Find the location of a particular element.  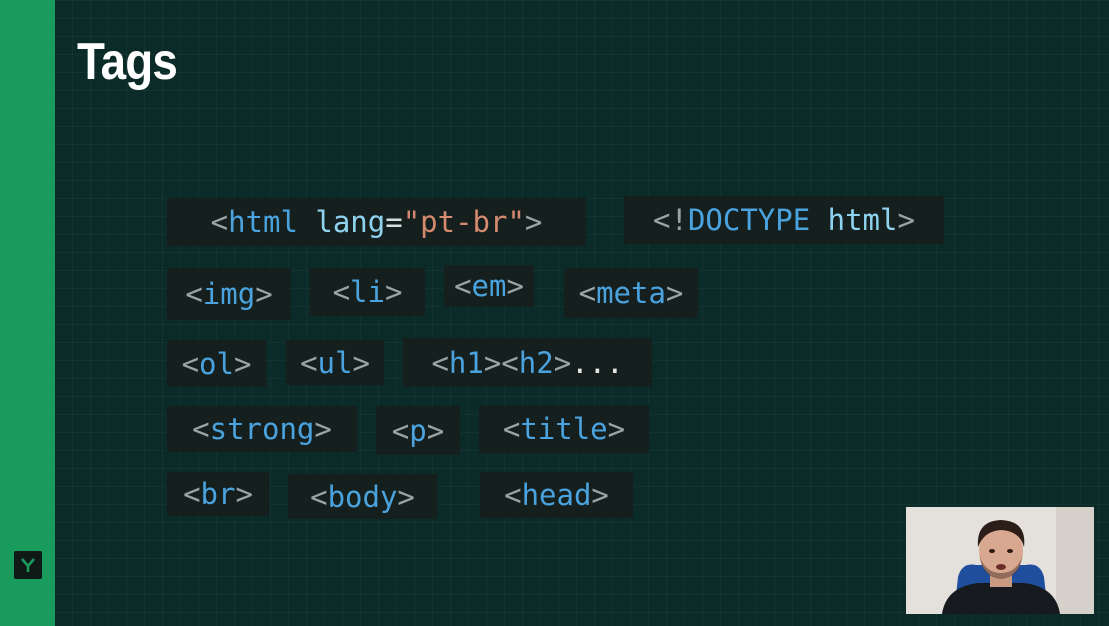

tag-em: < em > is located at coordinates (489, 286).